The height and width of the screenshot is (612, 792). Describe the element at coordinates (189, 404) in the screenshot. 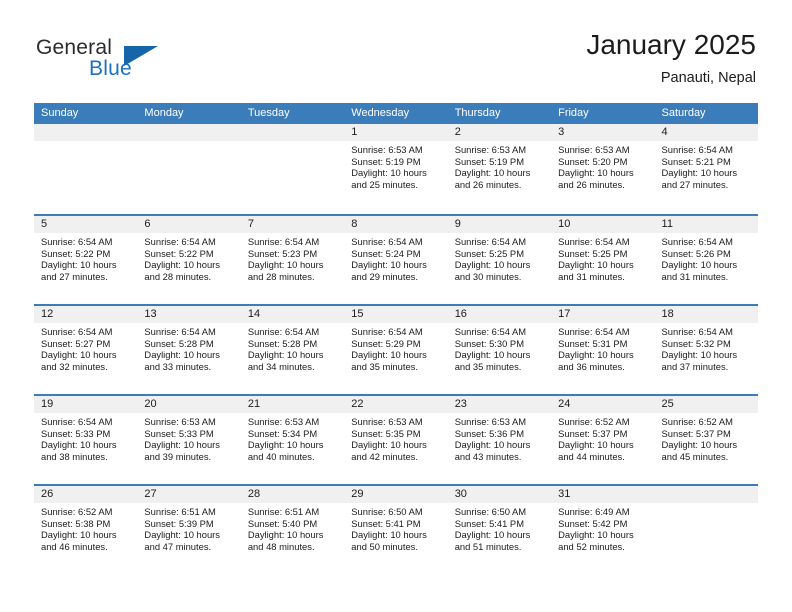

I see `day-number: 20` at that location.